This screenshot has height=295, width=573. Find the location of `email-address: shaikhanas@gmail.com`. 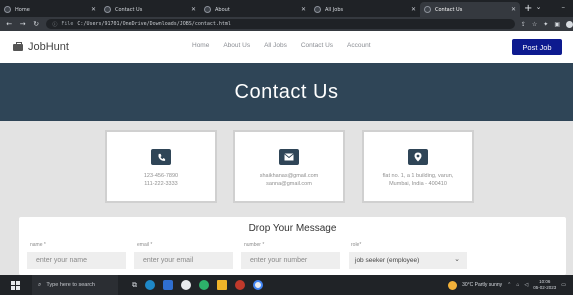

email-address: shaikhanas@gmail.com is located at coordinates (289, 176).